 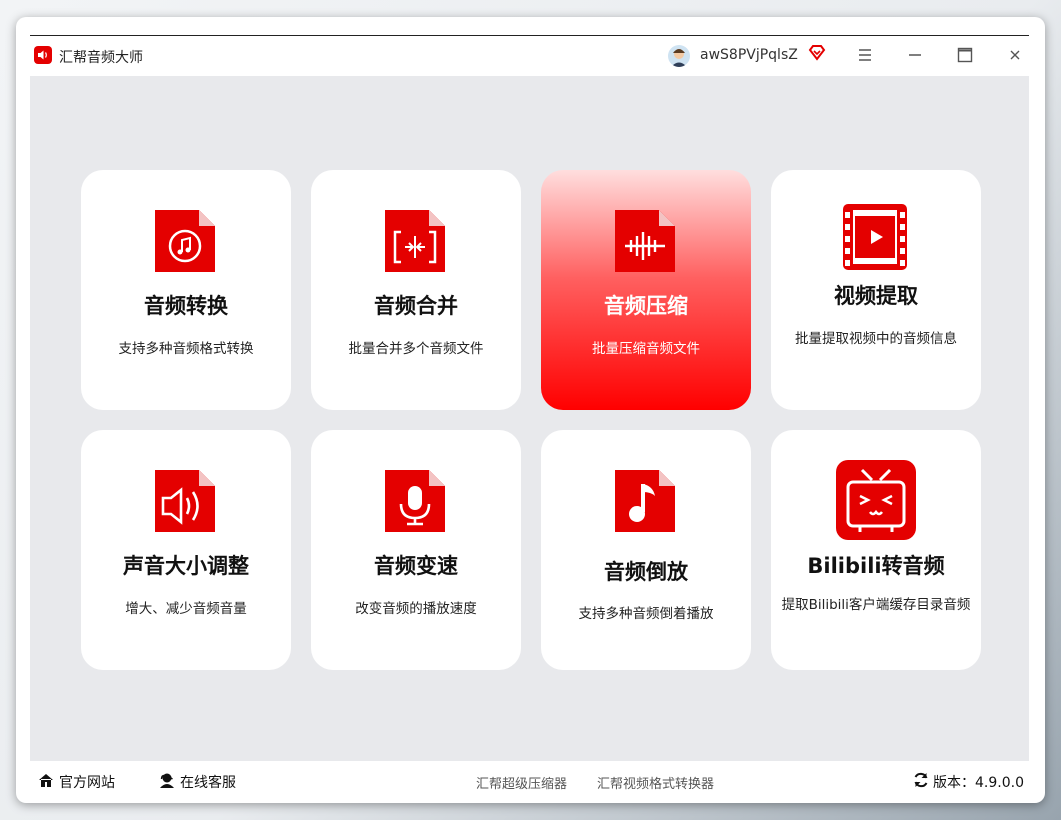 What do you see at coordinates (965, 55) in the screenshot?
I see `maximize-icon` at bounding box center [965, 55].